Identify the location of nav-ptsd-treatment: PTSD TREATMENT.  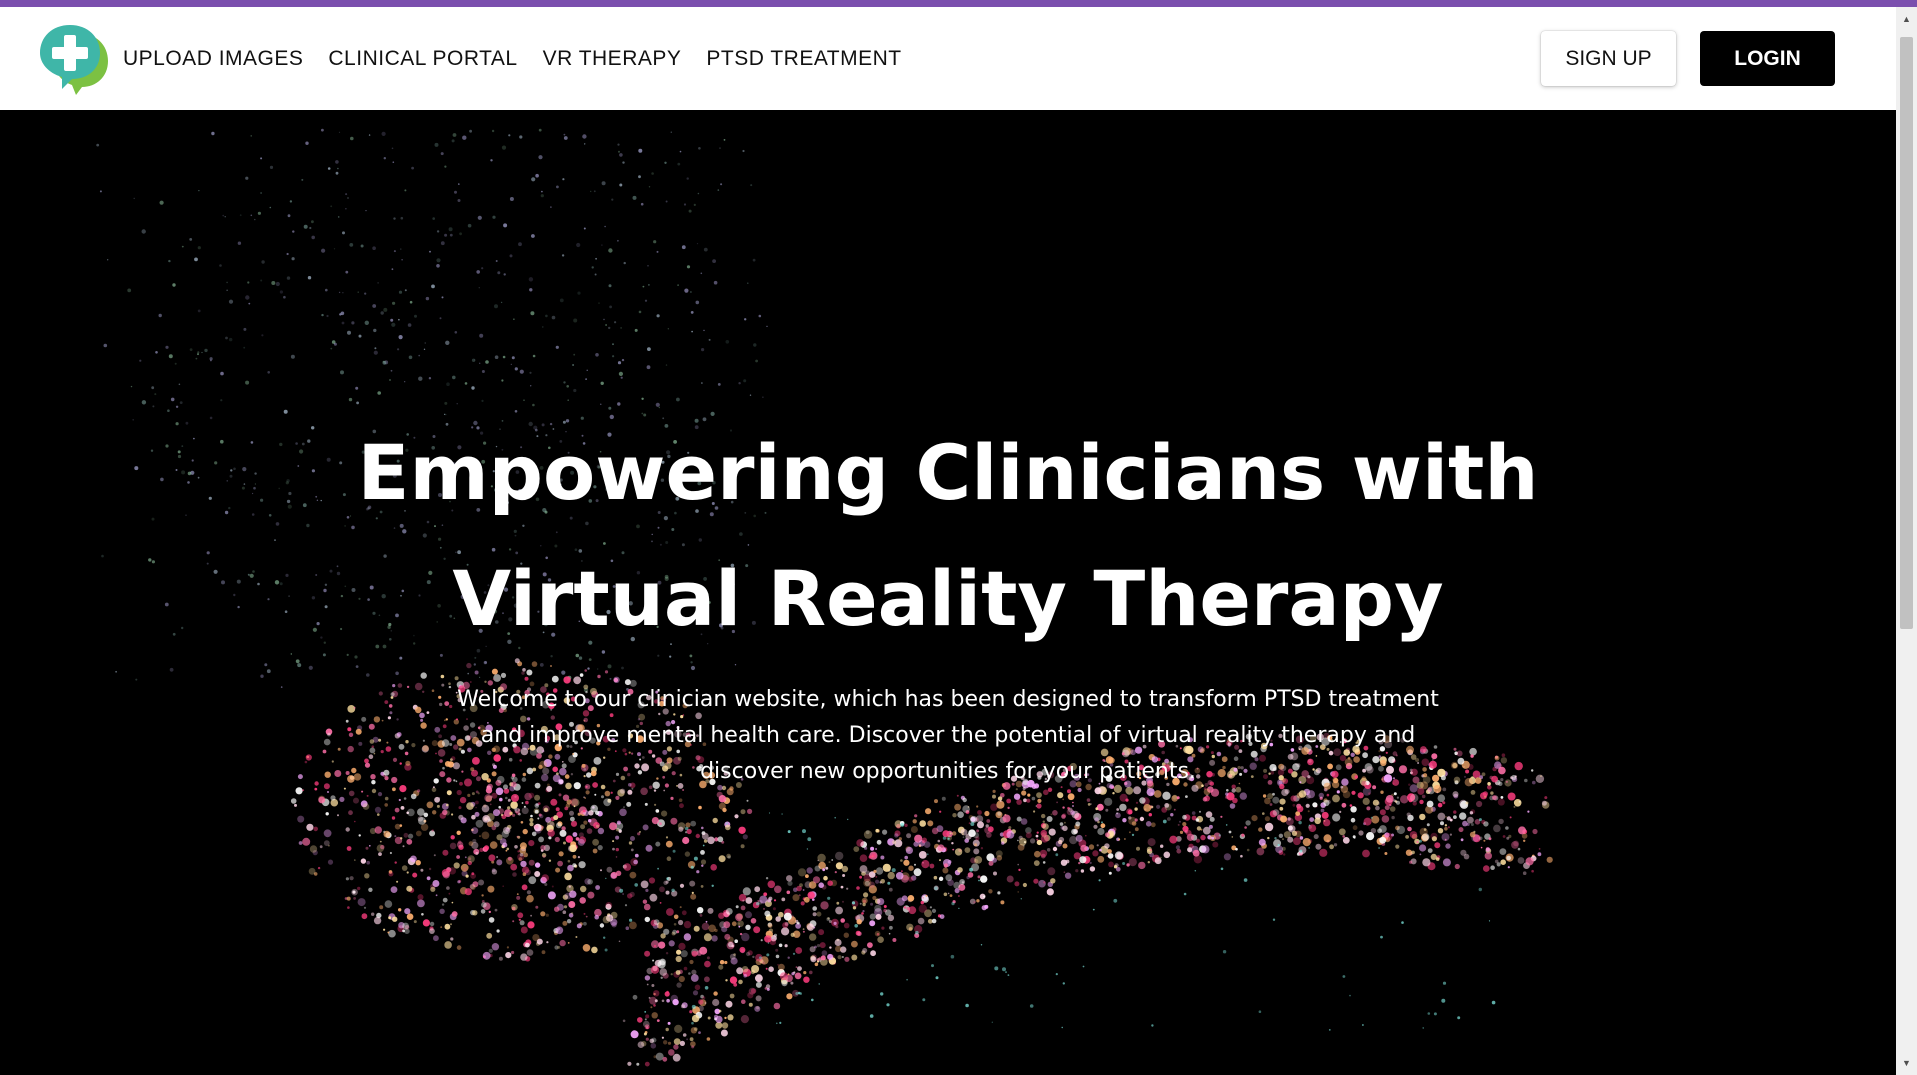
(803, 59).